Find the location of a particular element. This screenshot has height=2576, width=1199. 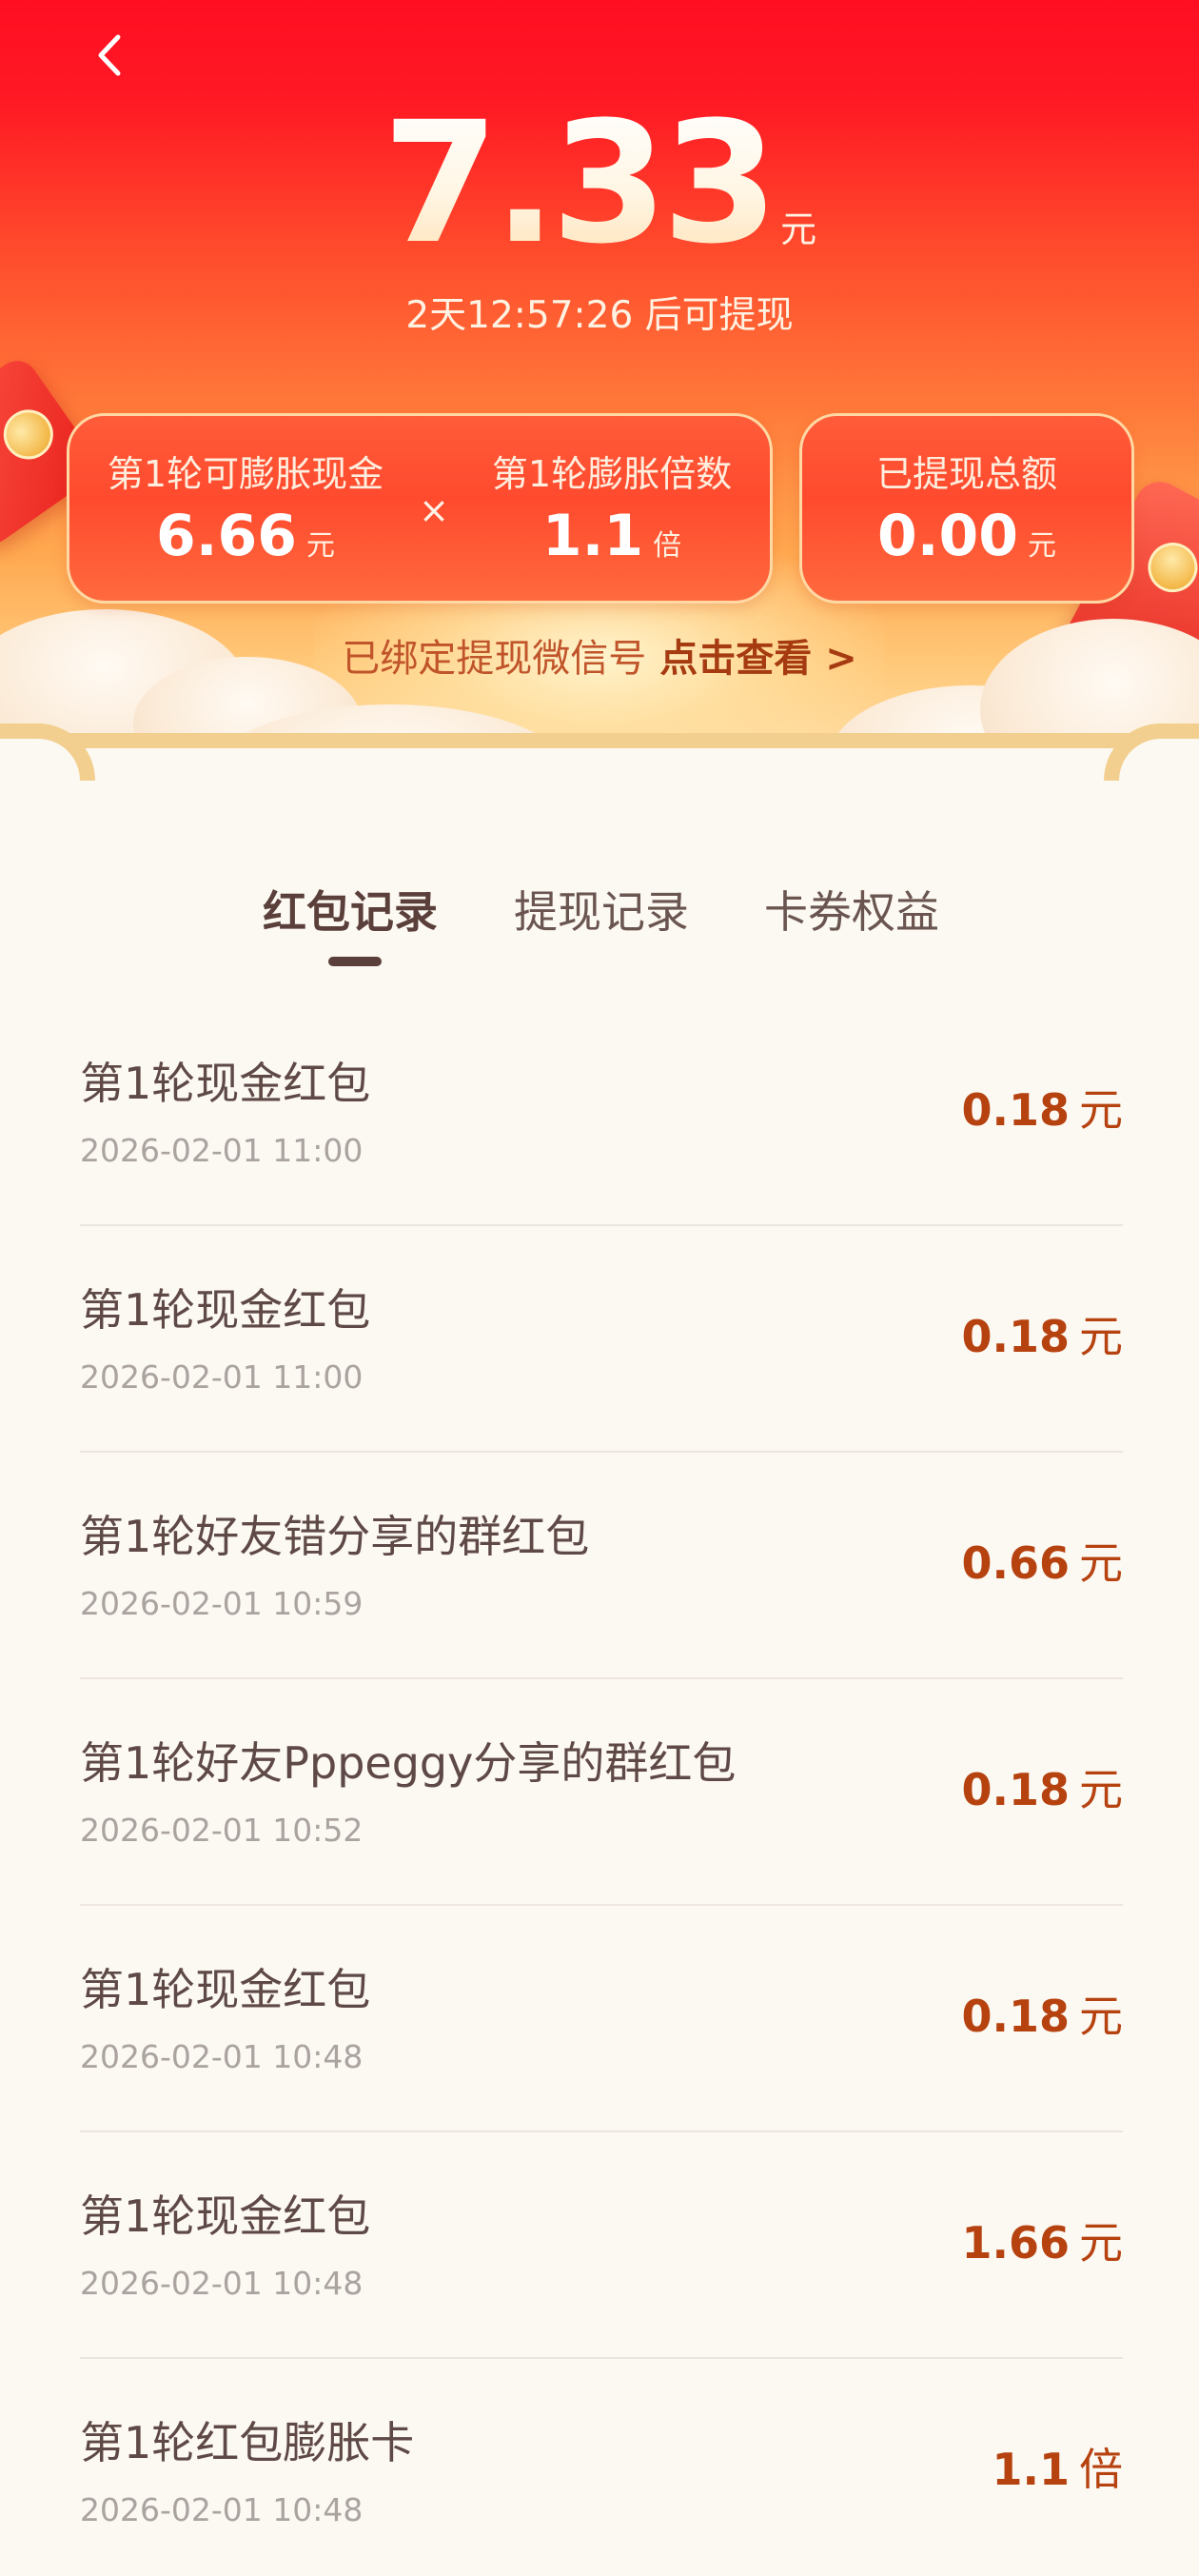

list-item: 第1轮现金红包 2026-02-01 10:48 0.18 元 is located at coordinates (601, 2019).